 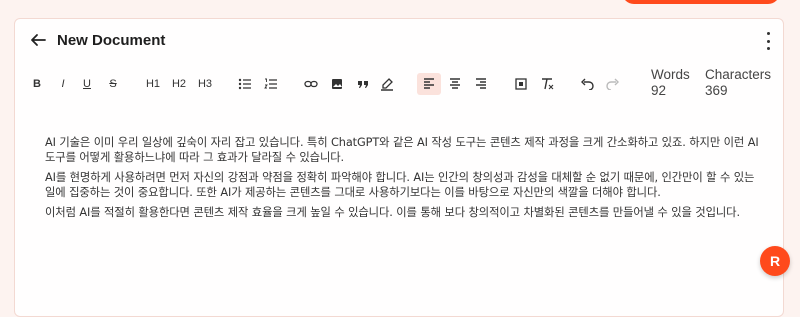 What do you see at coordinates (311, 84) in the screenshot?
I see `link-icon` at bounding box center [311, 84].